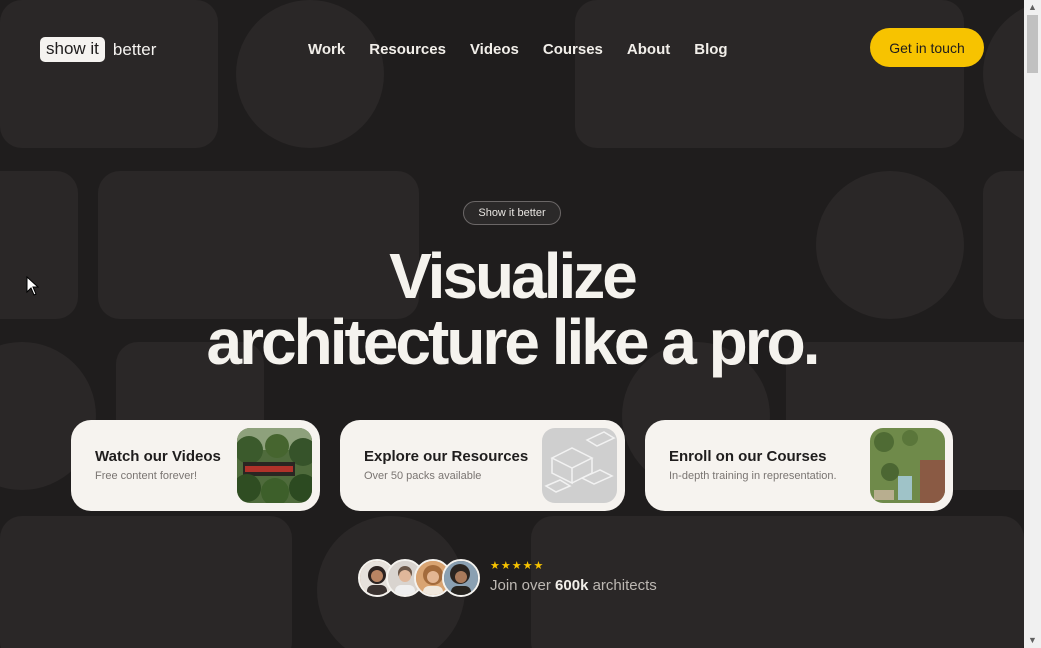 This screenshot has width=1041, height=648. What do you see at coordinates (573, 50) in the screenshot?
I see `nav-link-courses: Courses` at bounding box center [573, 50].